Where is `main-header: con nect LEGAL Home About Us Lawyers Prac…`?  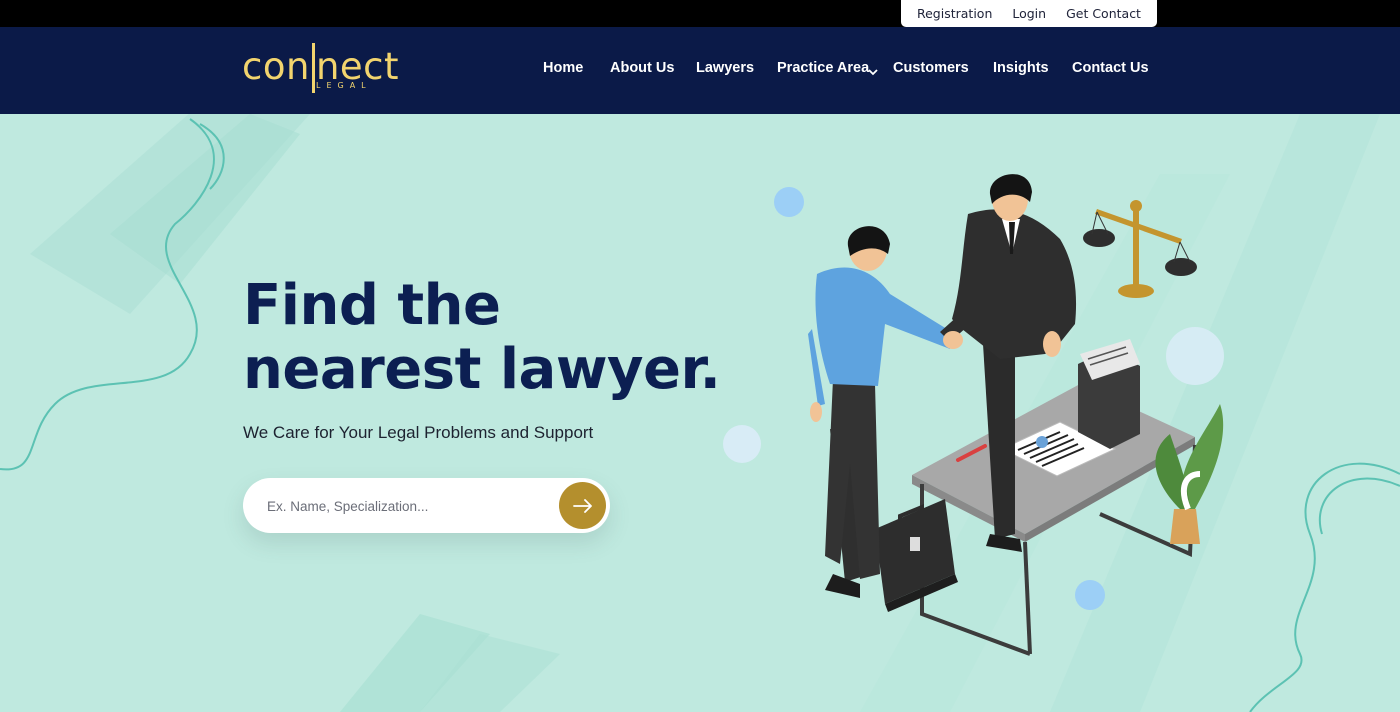 main-header: con nect LEGAL Home About Us Lawyers Prac… is located at coordinates (700, 70).